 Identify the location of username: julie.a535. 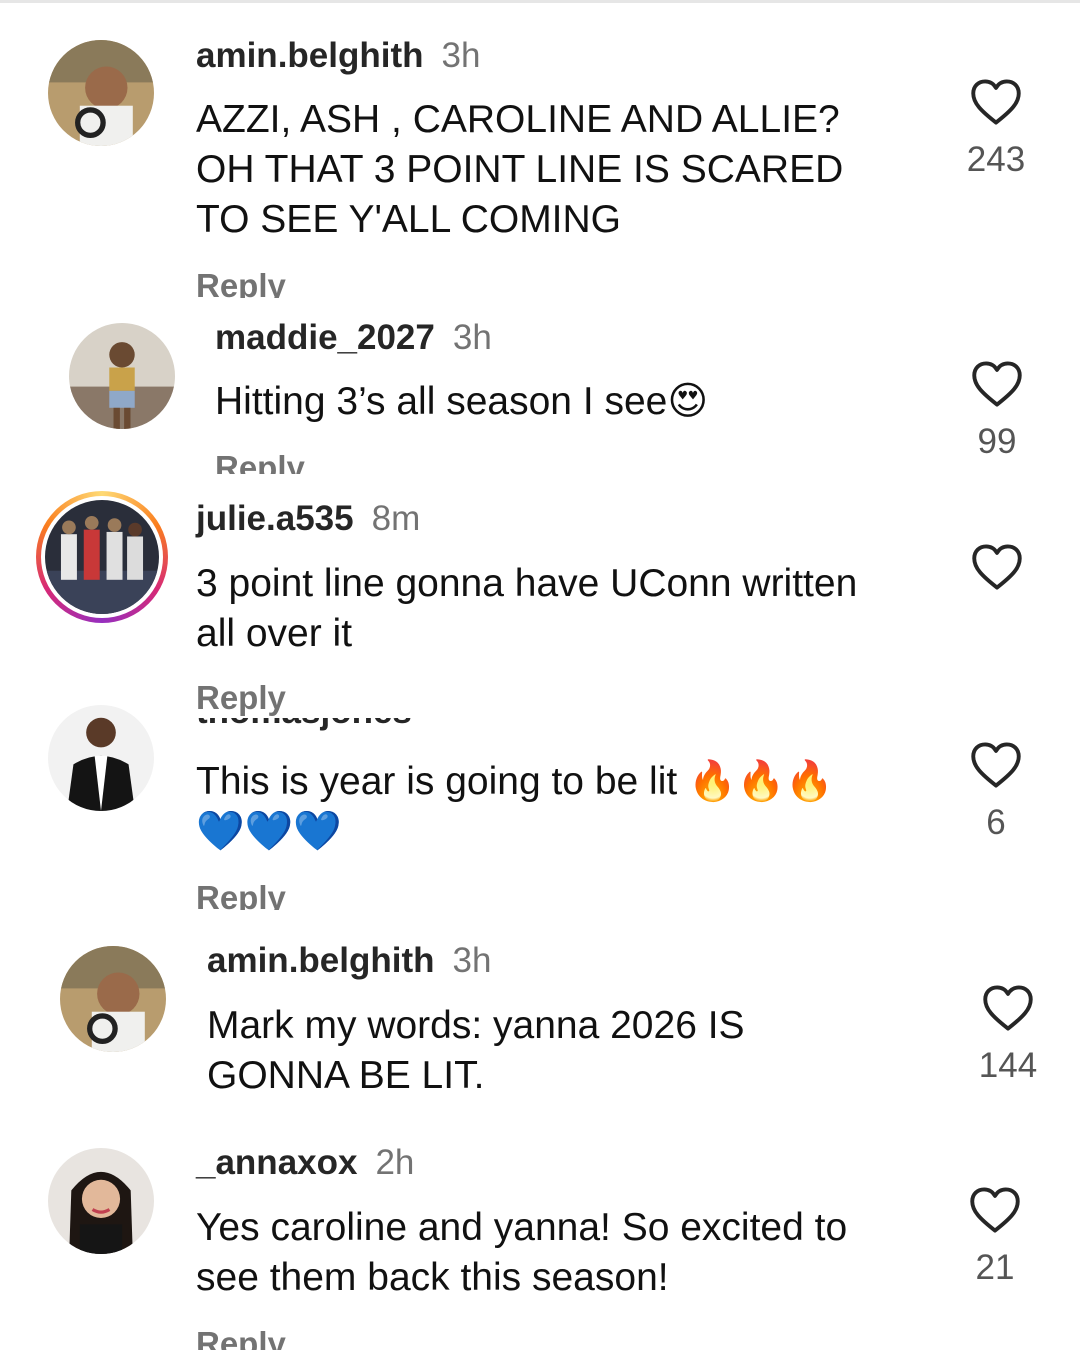
(275, 518).